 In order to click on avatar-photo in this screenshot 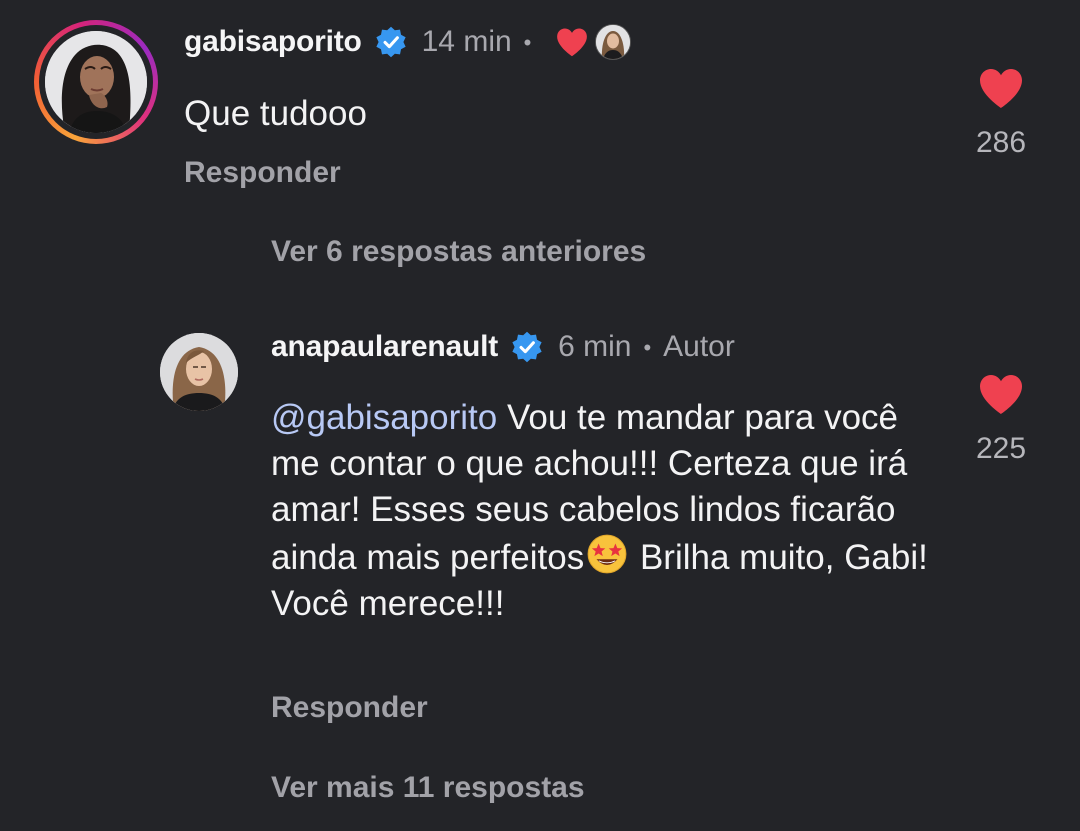, I will do `click(96, 82)`.